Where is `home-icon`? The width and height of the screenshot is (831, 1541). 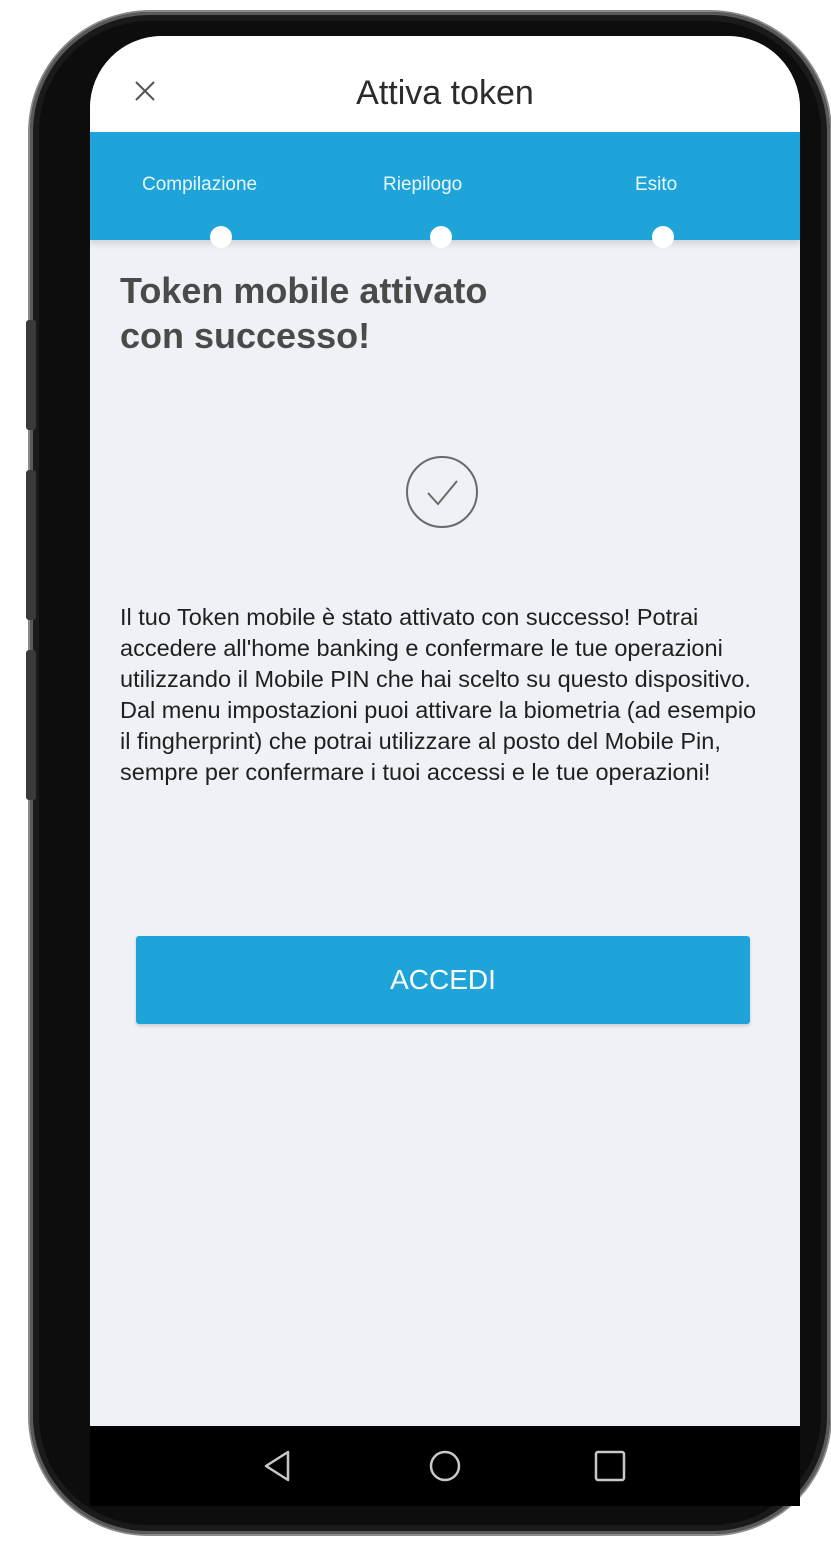
home-icon is located at coordinates (445, 1466).